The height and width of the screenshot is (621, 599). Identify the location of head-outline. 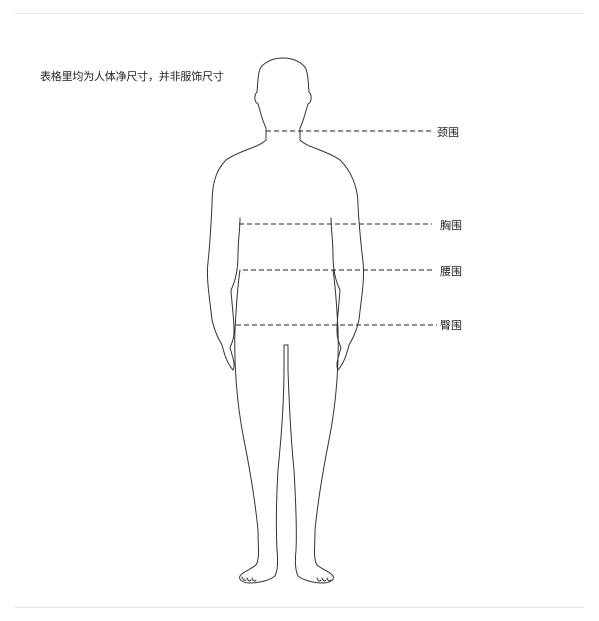
(283, 93).